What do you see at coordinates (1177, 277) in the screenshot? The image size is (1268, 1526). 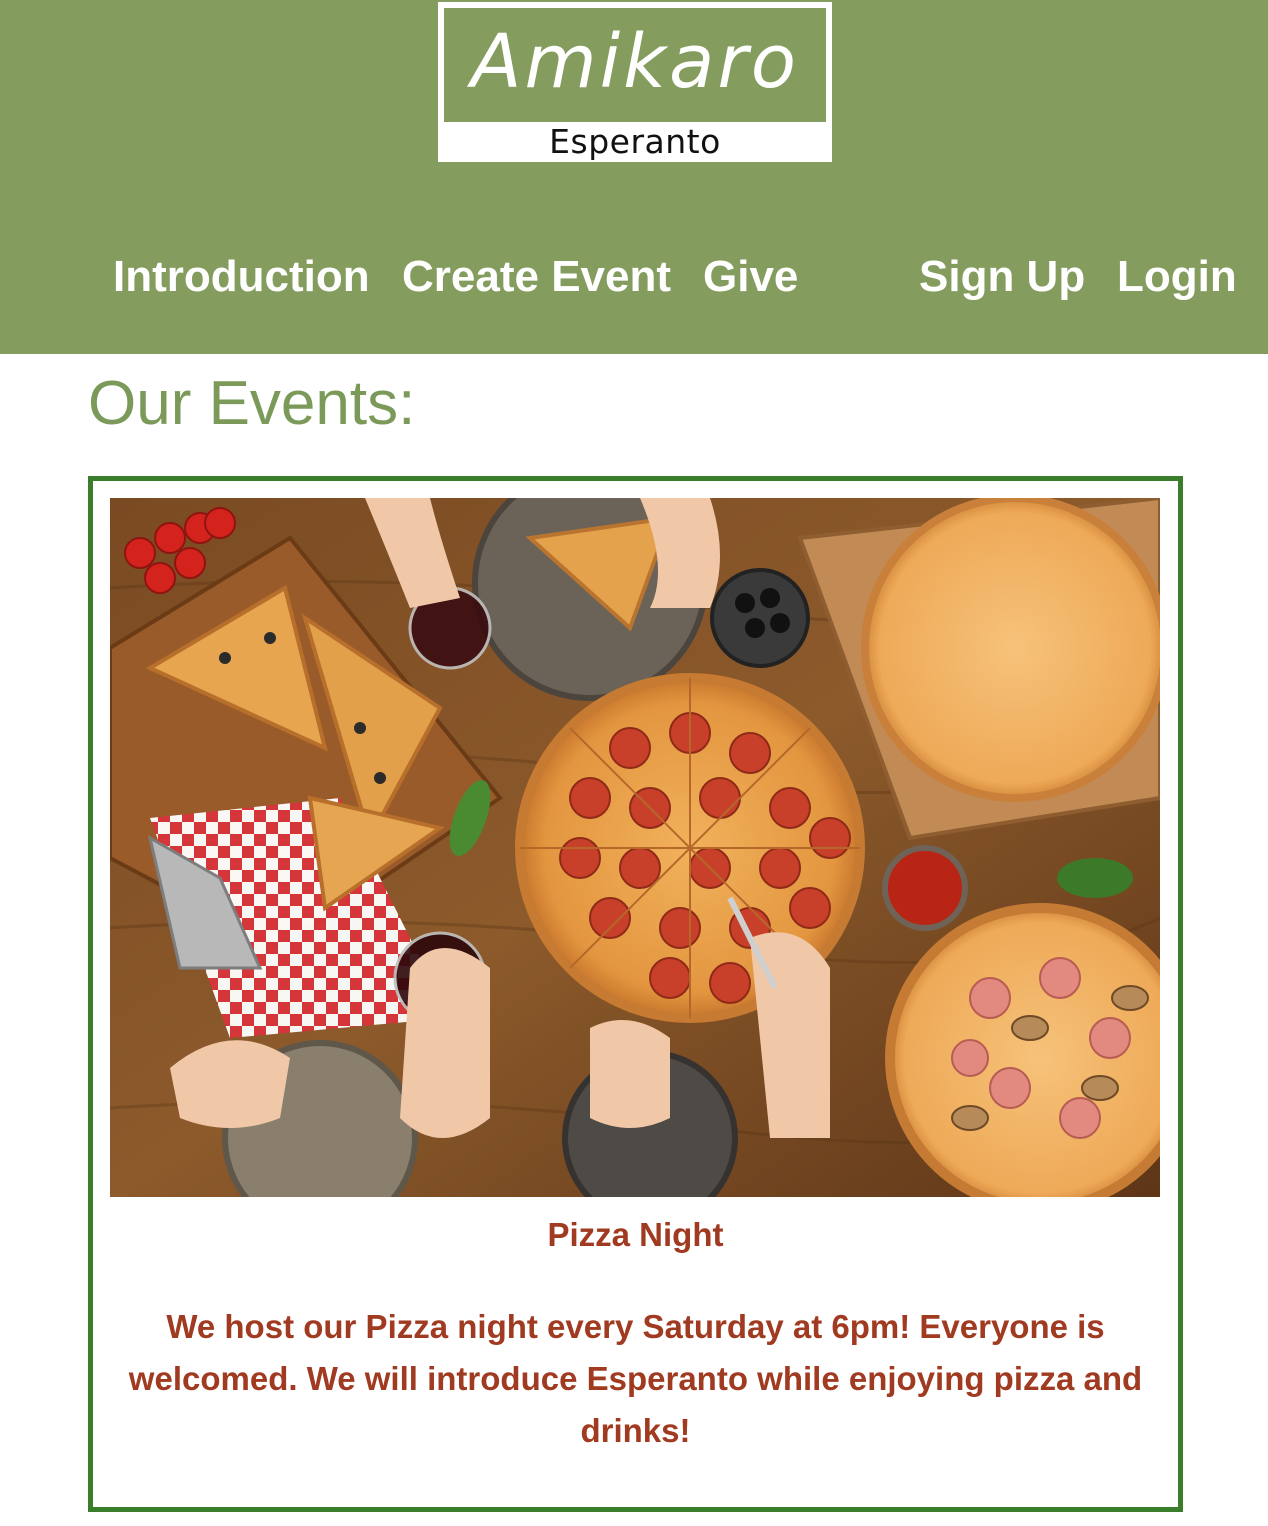 I see `nav-link-login: Login` at bounding box center [1177, 277].